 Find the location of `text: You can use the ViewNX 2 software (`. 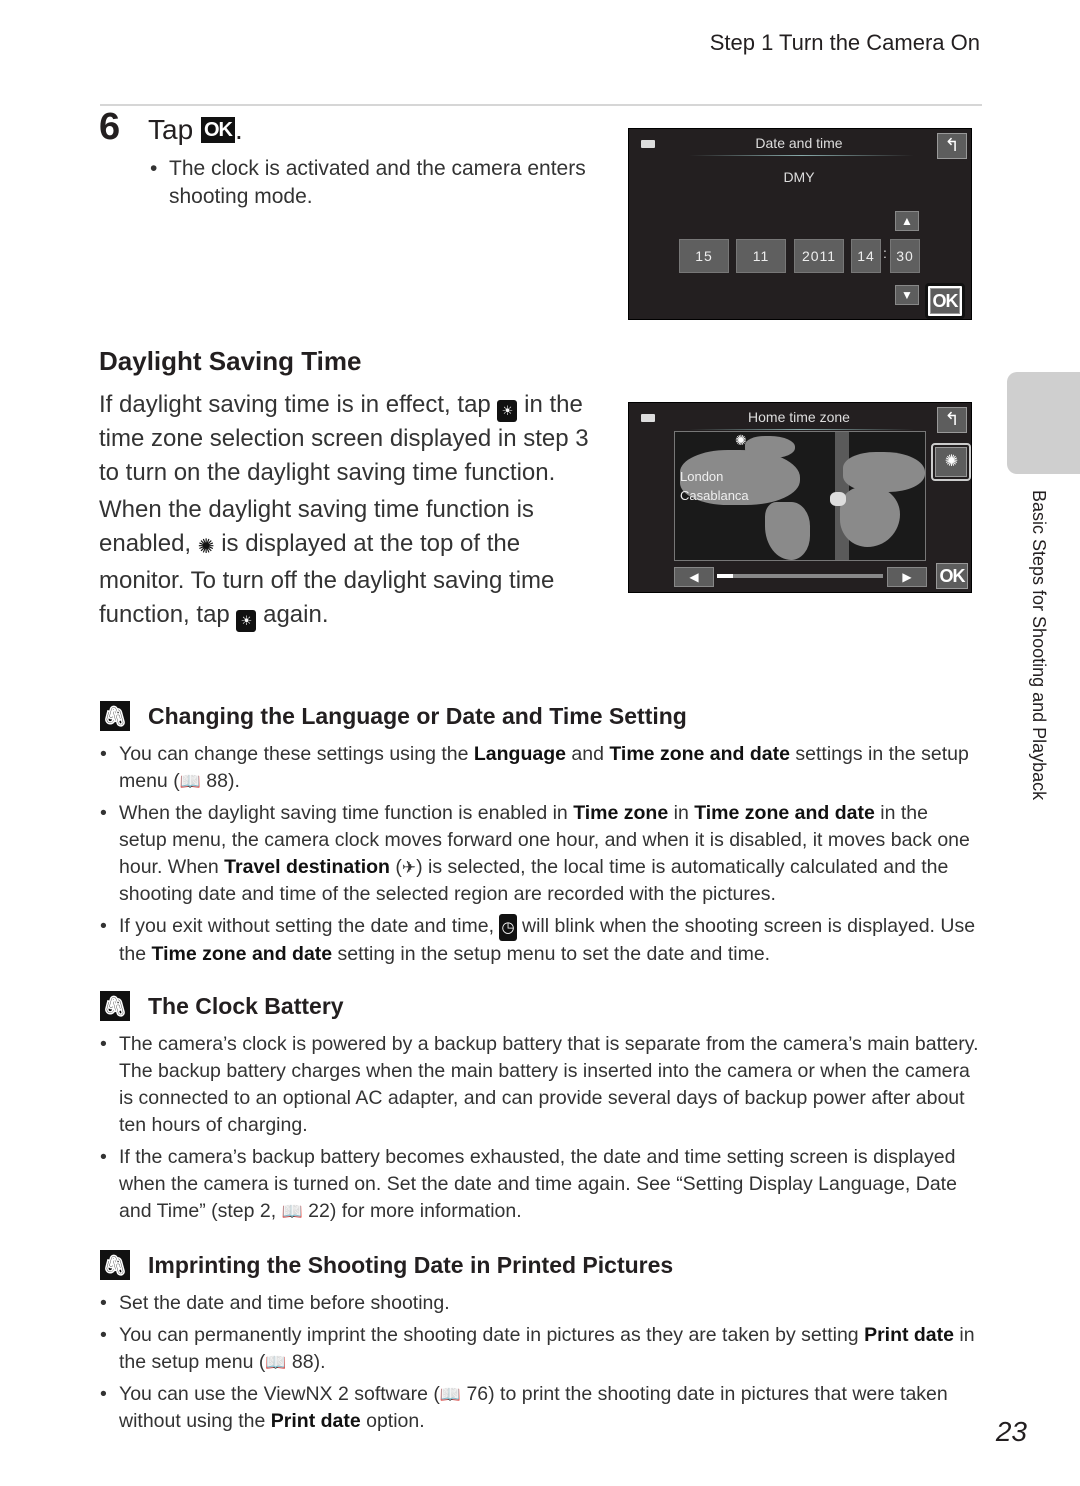

text: You can use the ViewNX 2 software ( is located at coordinates (279, 1394).